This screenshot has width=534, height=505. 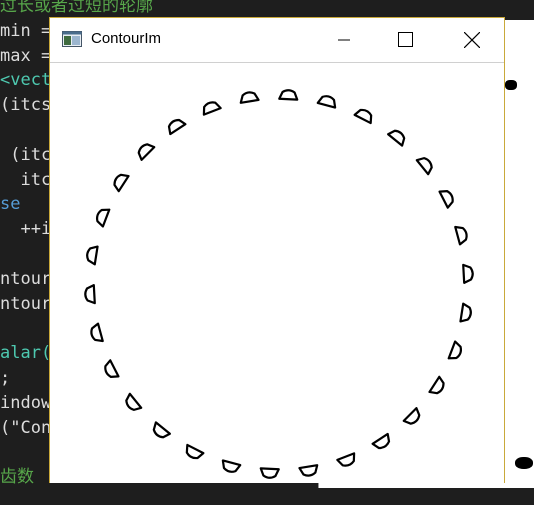 What do you see at coordinates (72, 39) in the screenshot?
I see `app-window-icon` at bounding box center [72, 39].